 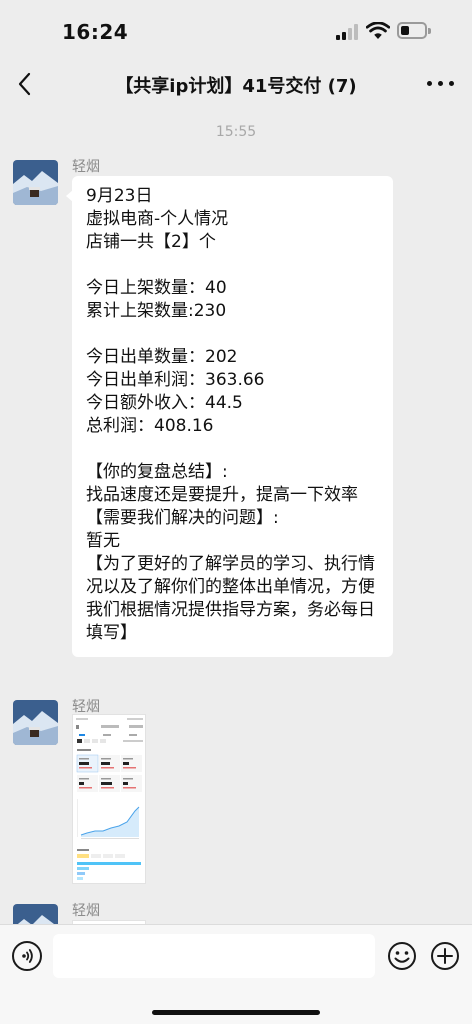 I want to click on image-message, so click(x=109, y=799).